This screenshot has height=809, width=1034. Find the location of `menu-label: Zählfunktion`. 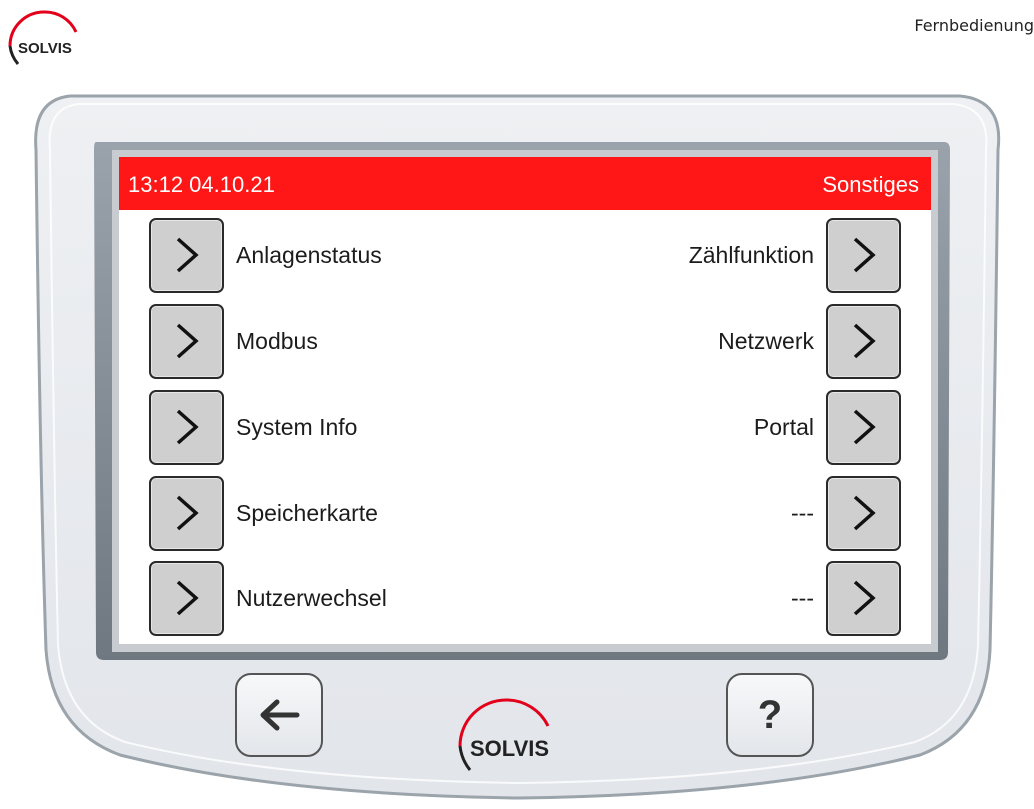

menu-label: Zählfunktion is located at coordinates (751, 254).